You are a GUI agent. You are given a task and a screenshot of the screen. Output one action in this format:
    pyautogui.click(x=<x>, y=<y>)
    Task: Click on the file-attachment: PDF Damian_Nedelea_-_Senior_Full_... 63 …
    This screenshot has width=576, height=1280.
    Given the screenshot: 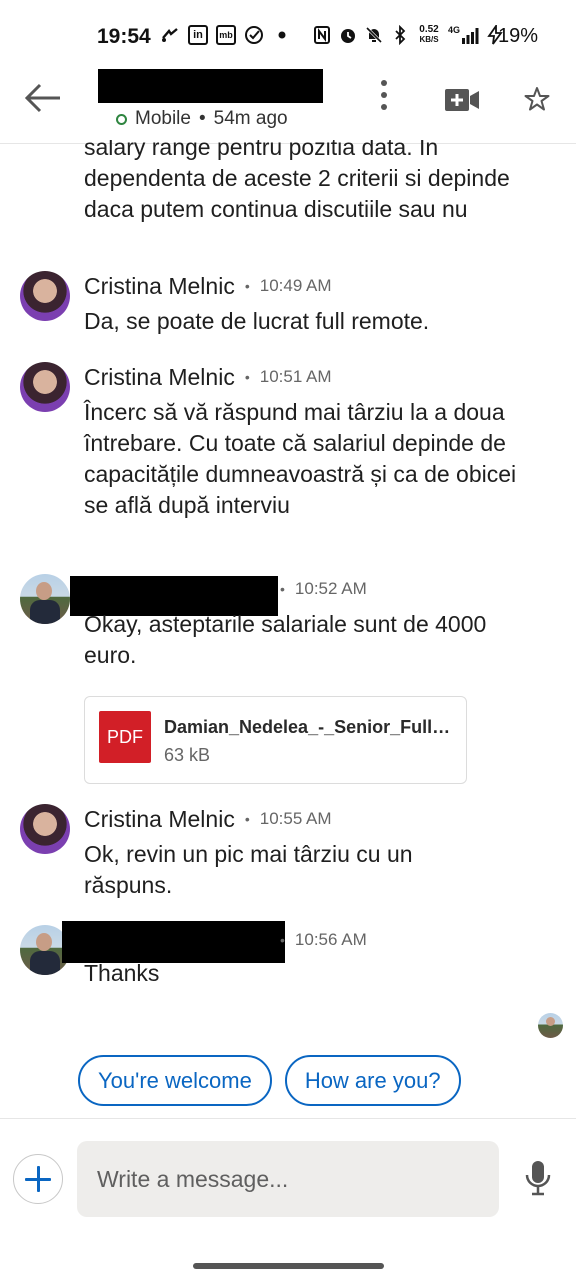 What is the action you would take?
    pyautogui.click(x=275, y=740)
    